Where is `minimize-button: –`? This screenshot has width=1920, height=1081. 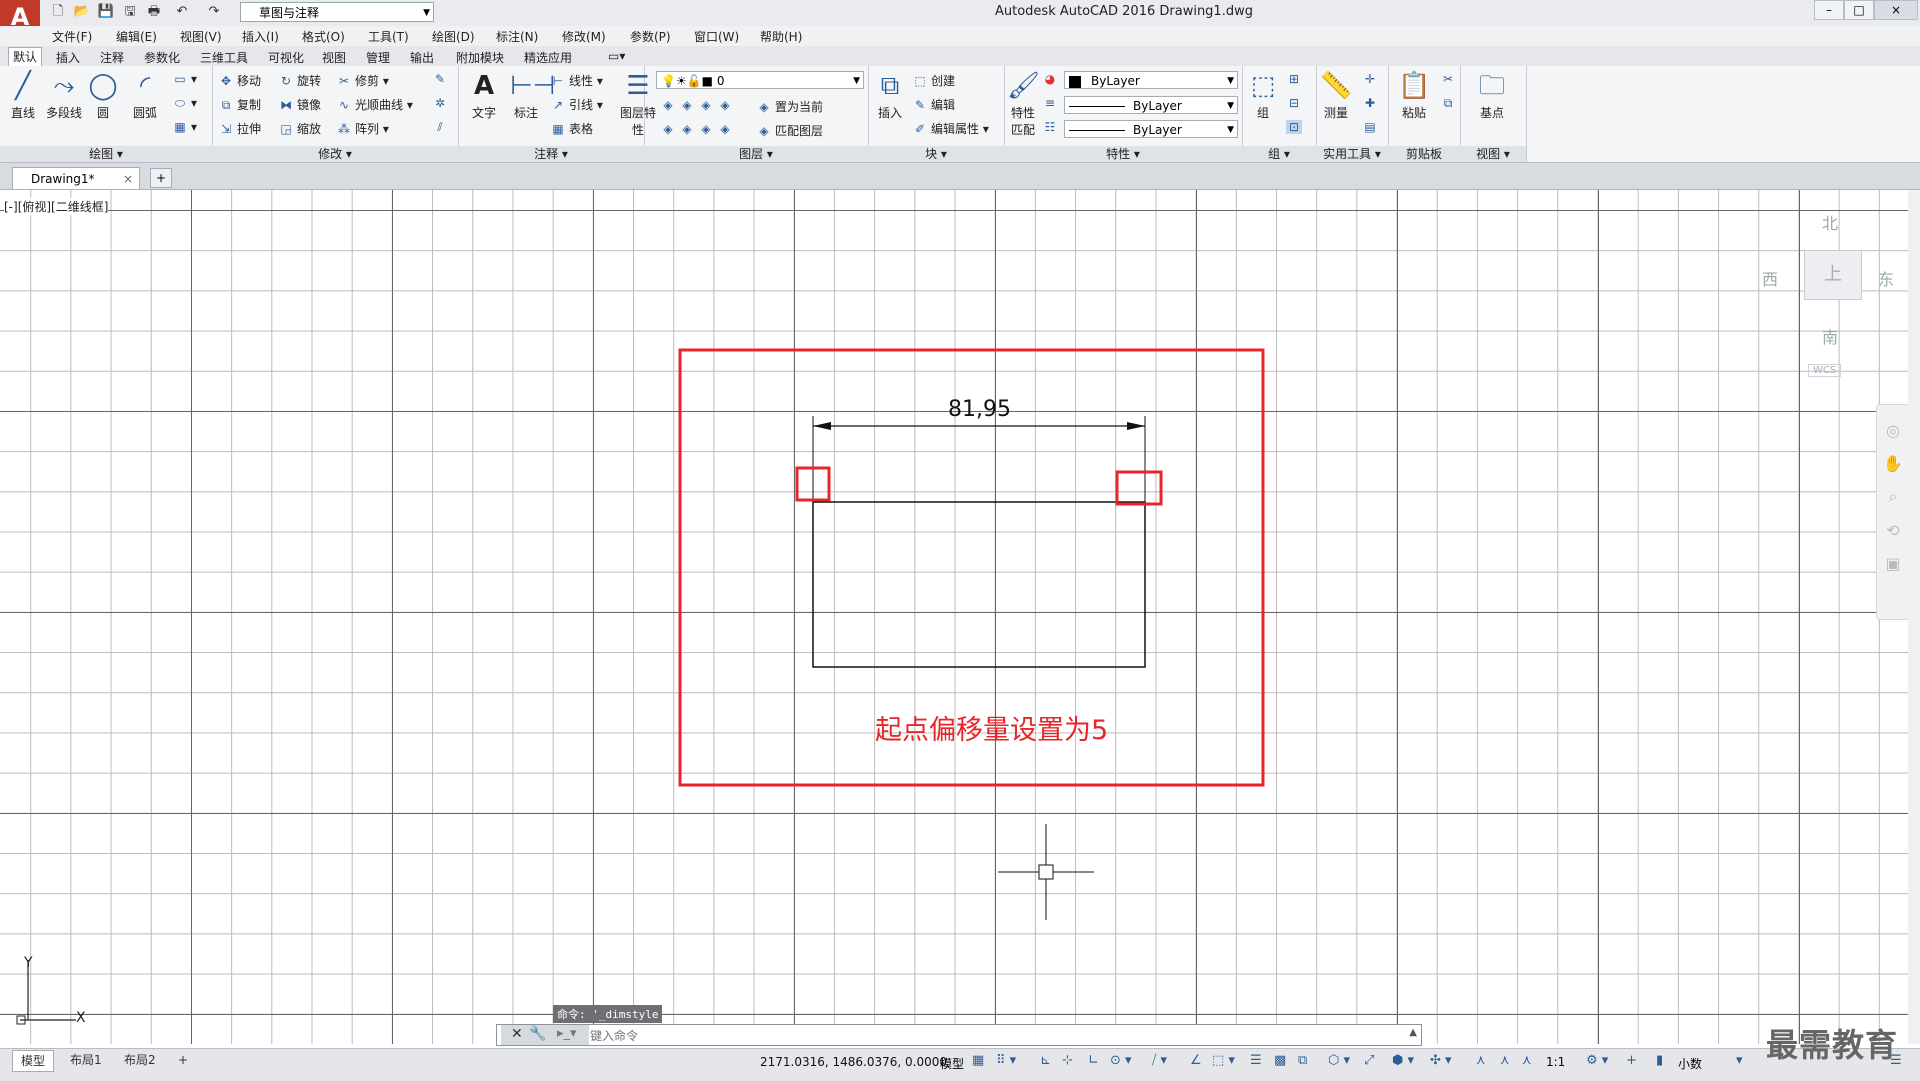
minimize-button: – is located at coordinates (1829, 10).